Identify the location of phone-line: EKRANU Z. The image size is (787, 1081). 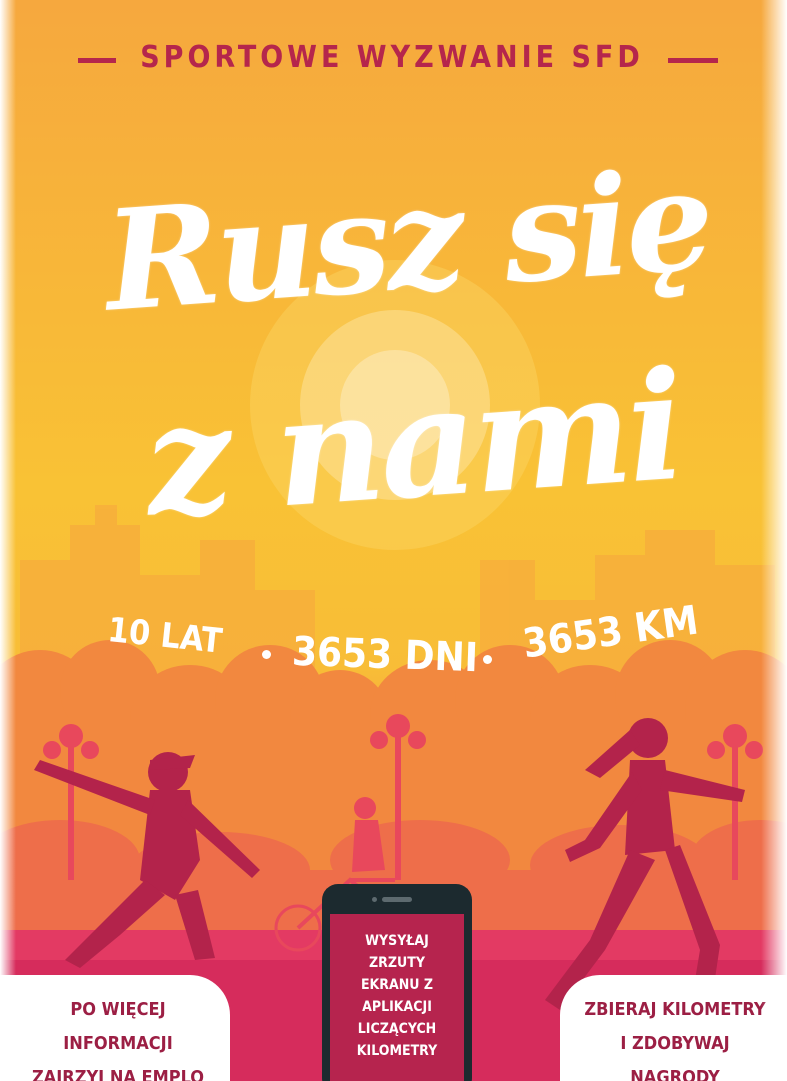
(397, 985).